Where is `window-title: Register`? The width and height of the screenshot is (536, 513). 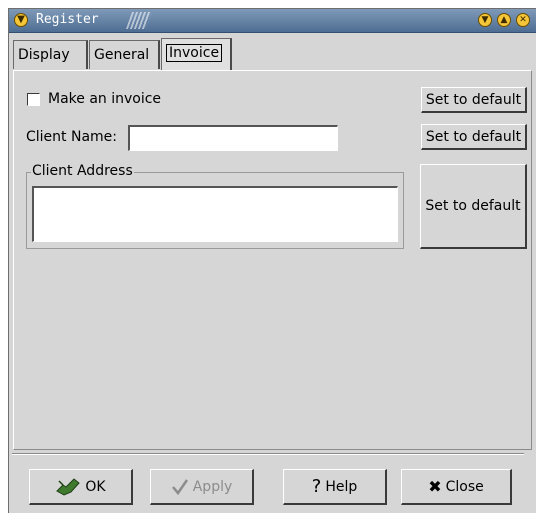 window-title: Register is located at coordinates (67, 19).